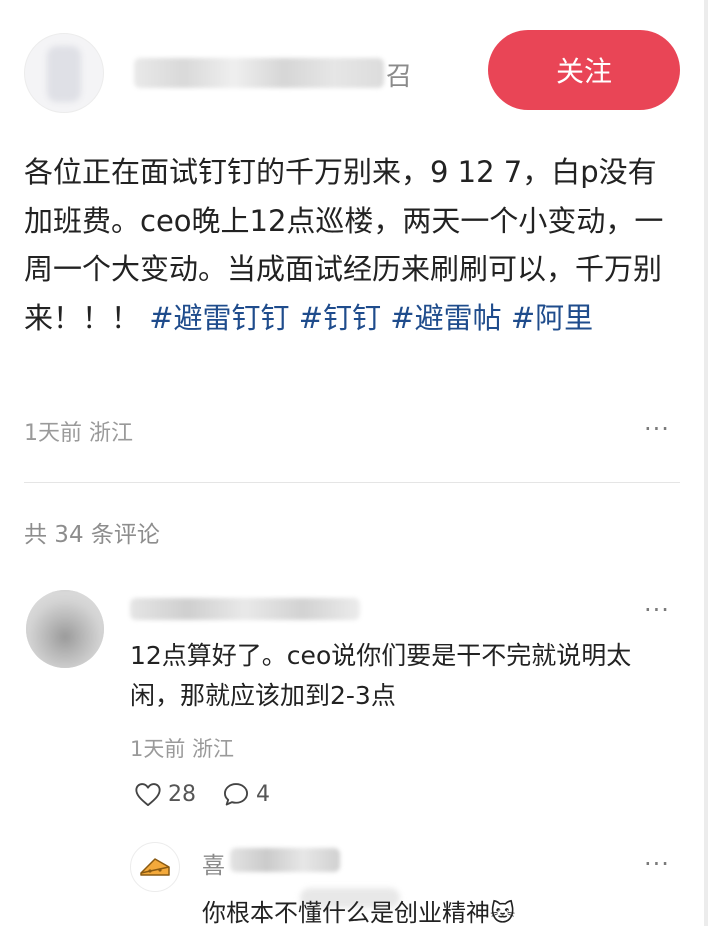 The height and width of the screenshot is (926, 708). I want to click on comment-meta: 1天前 浙江, so click(182, 749).